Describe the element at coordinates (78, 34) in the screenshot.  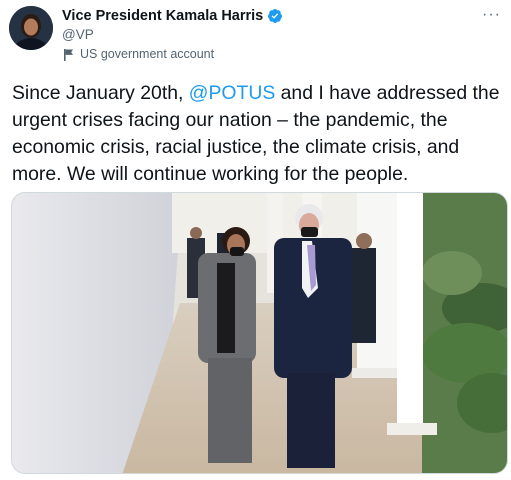
I see `author-handle: @VP` at that location.